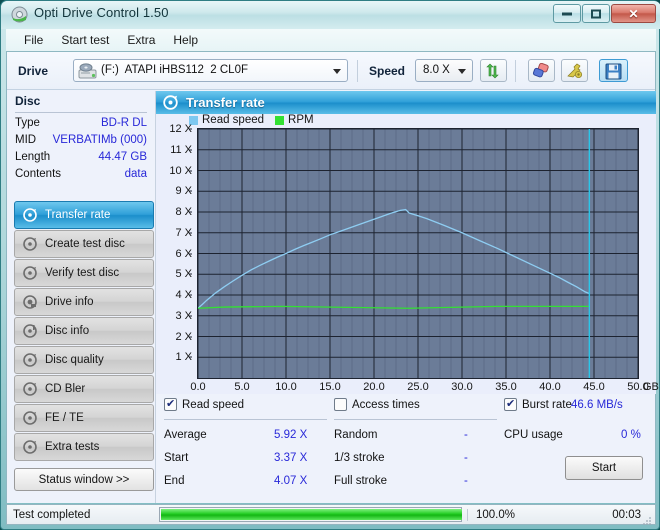 This screenshot has height=530, width=660. I want to click on sidebar-item-fe-te: FE / TE, so click(84, 418).